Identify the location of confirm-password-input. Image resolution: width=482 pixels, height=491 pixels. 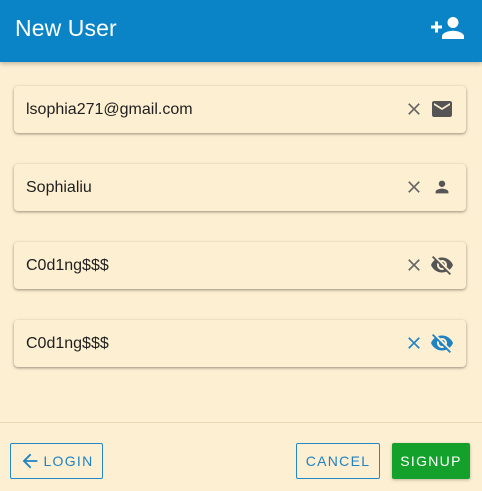
(211, 343).